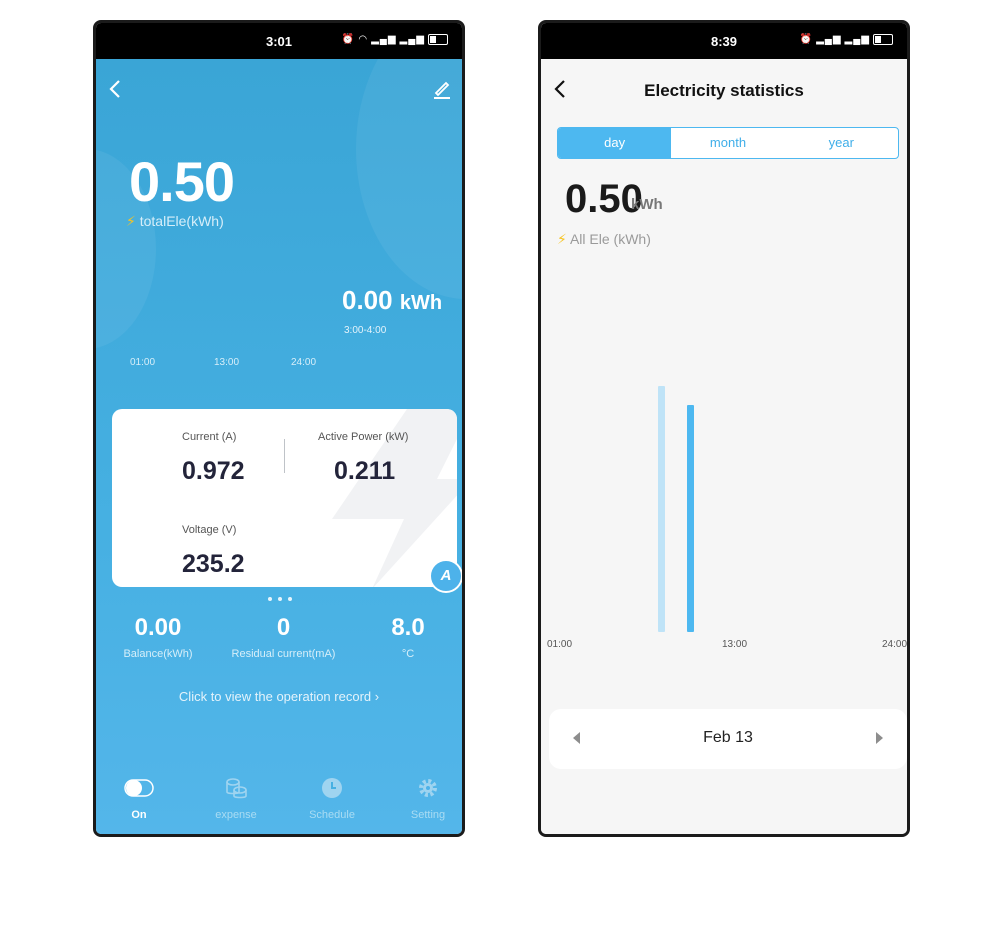 The image size is (1000, 952). I want to click on page-title: Electricity statistics, so click(724, 90).